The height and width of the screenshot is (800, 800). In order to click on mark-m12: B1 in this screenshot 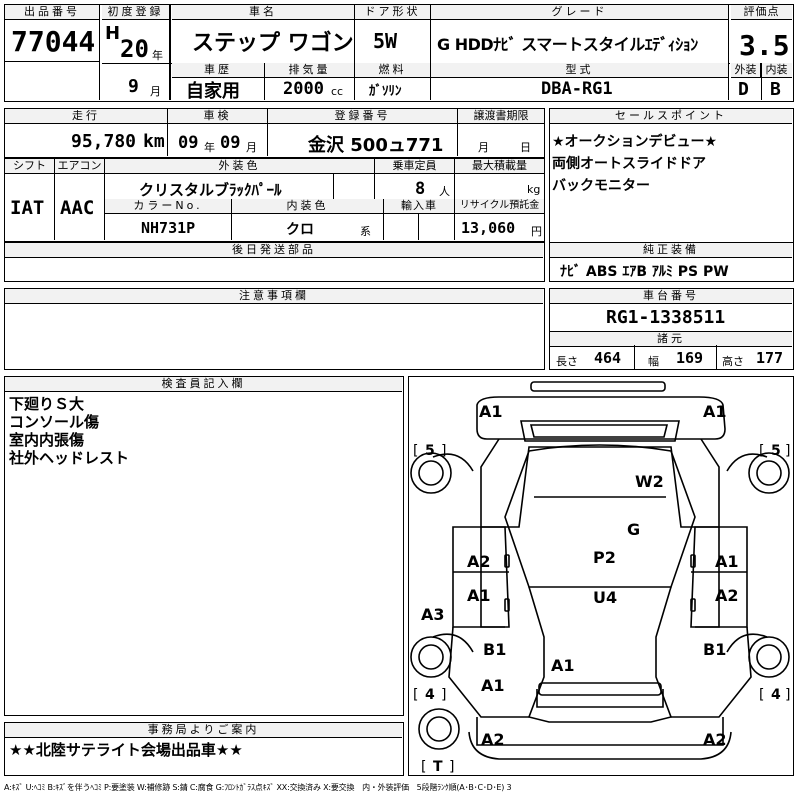, I will do `click(494, 649)`.